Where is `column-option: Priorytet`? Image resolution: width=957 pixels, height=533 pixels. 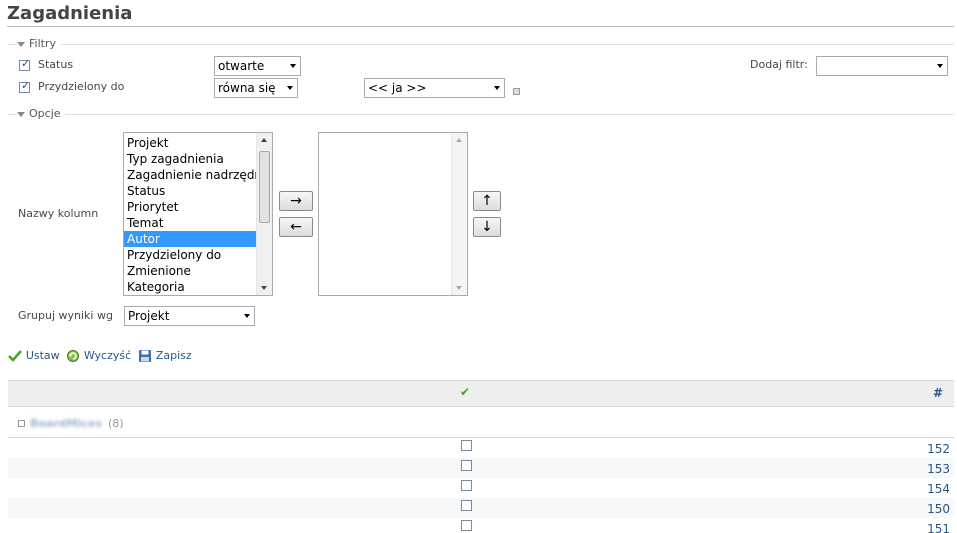 column-option: Priorytet is located at coordinates (190, 207).